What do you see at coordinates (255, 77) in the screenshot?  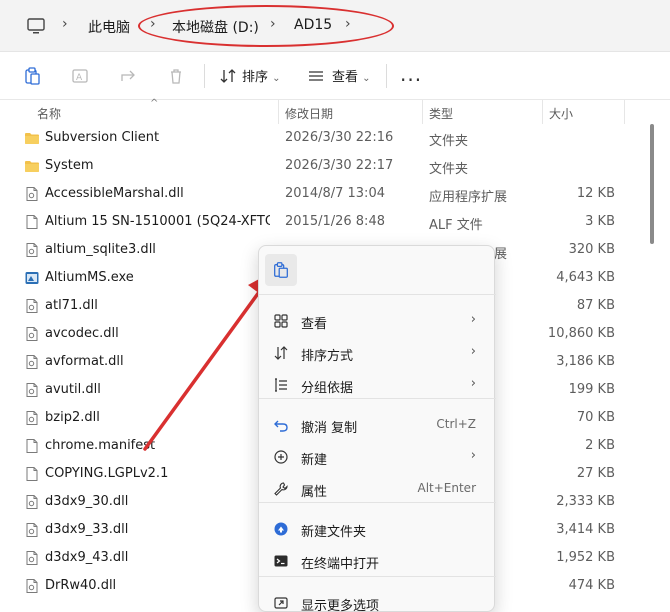 I see `sort-button-label: 排序` at bounding box center [255, 77].